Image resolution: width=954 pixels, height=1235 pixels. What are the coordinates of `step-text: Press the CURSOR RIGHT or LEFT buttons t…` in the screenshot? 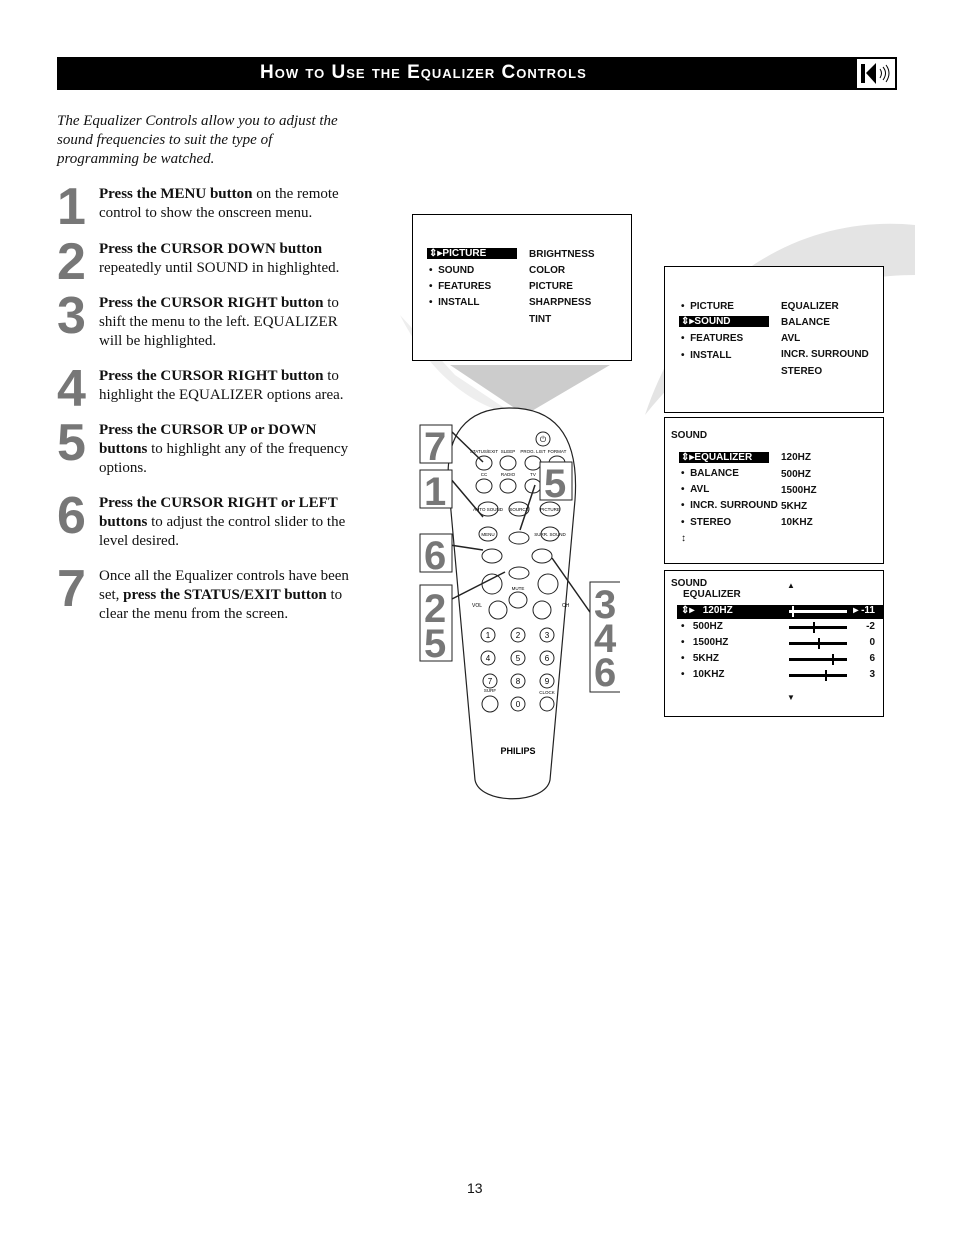 It's located at (225, 522).